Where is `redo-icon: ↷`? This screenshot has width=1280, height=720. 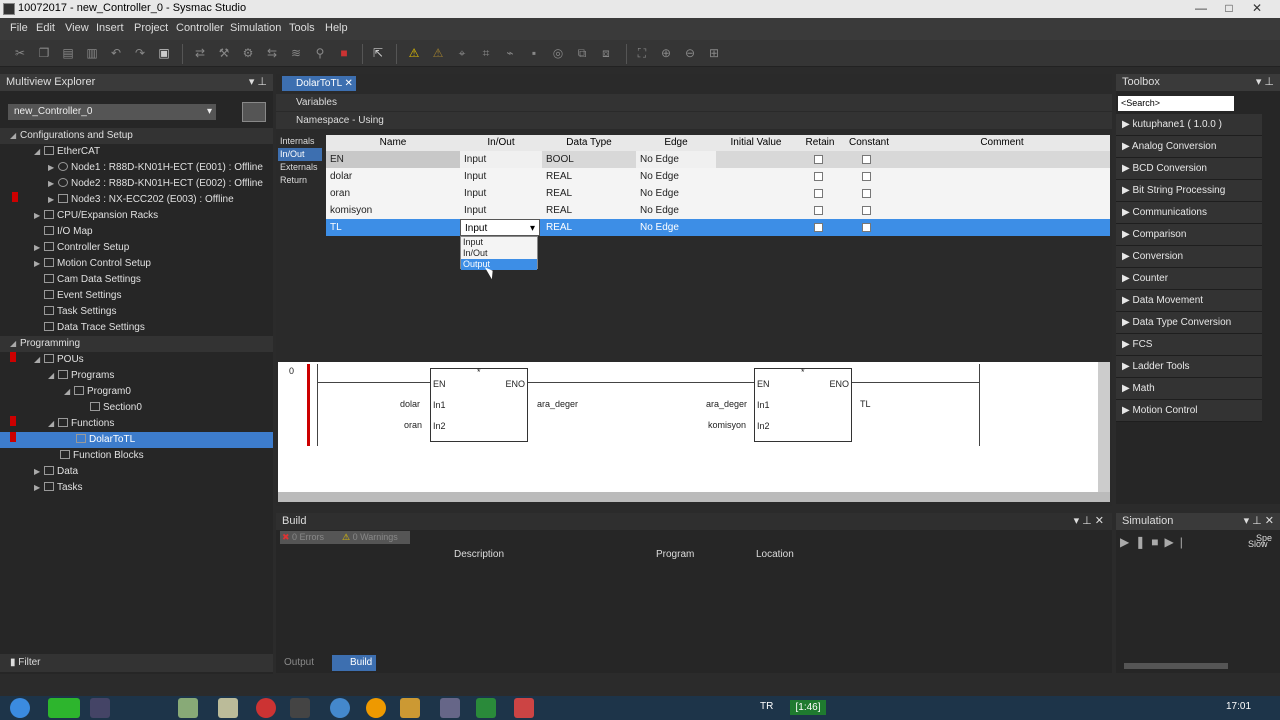 redo-icon: ↷ is located at coordinates (140, 53).